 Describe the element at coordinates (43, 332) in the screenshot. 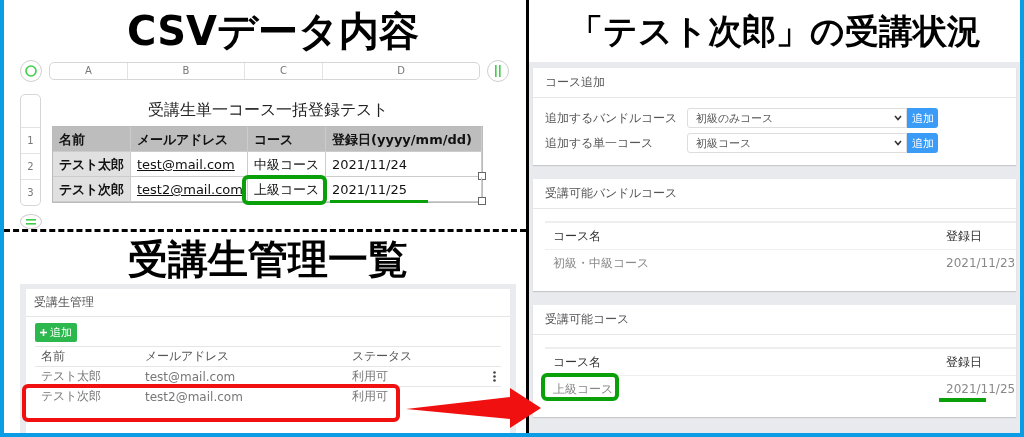

I see `plus-icon` at that location.